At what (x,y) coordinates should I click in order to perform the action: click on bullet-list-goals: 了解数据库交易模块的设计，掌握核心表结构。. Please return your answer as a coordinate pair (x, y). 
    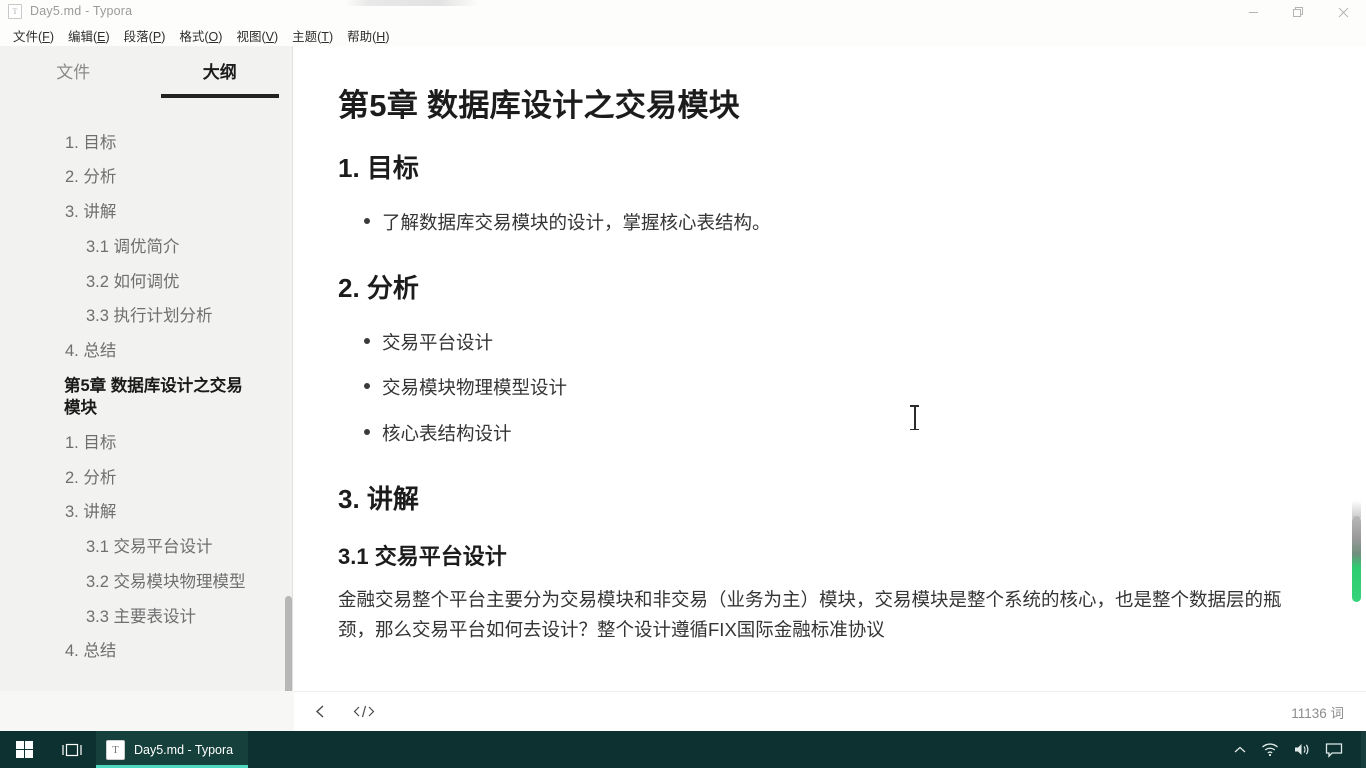
    Looking at the image, I should click on (813, 223).